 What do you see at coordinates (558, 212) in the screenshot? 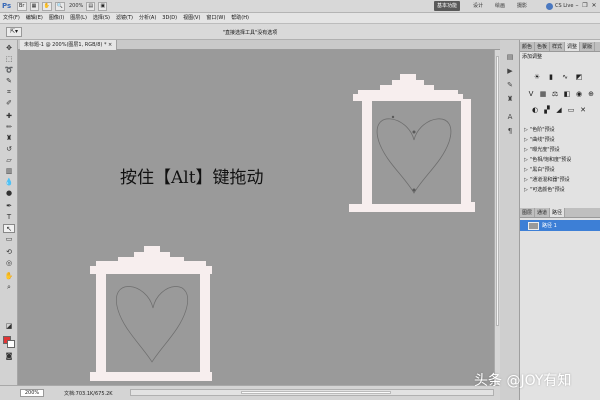
I see `tab-paths: 路径` at bounding box center [558, 212].